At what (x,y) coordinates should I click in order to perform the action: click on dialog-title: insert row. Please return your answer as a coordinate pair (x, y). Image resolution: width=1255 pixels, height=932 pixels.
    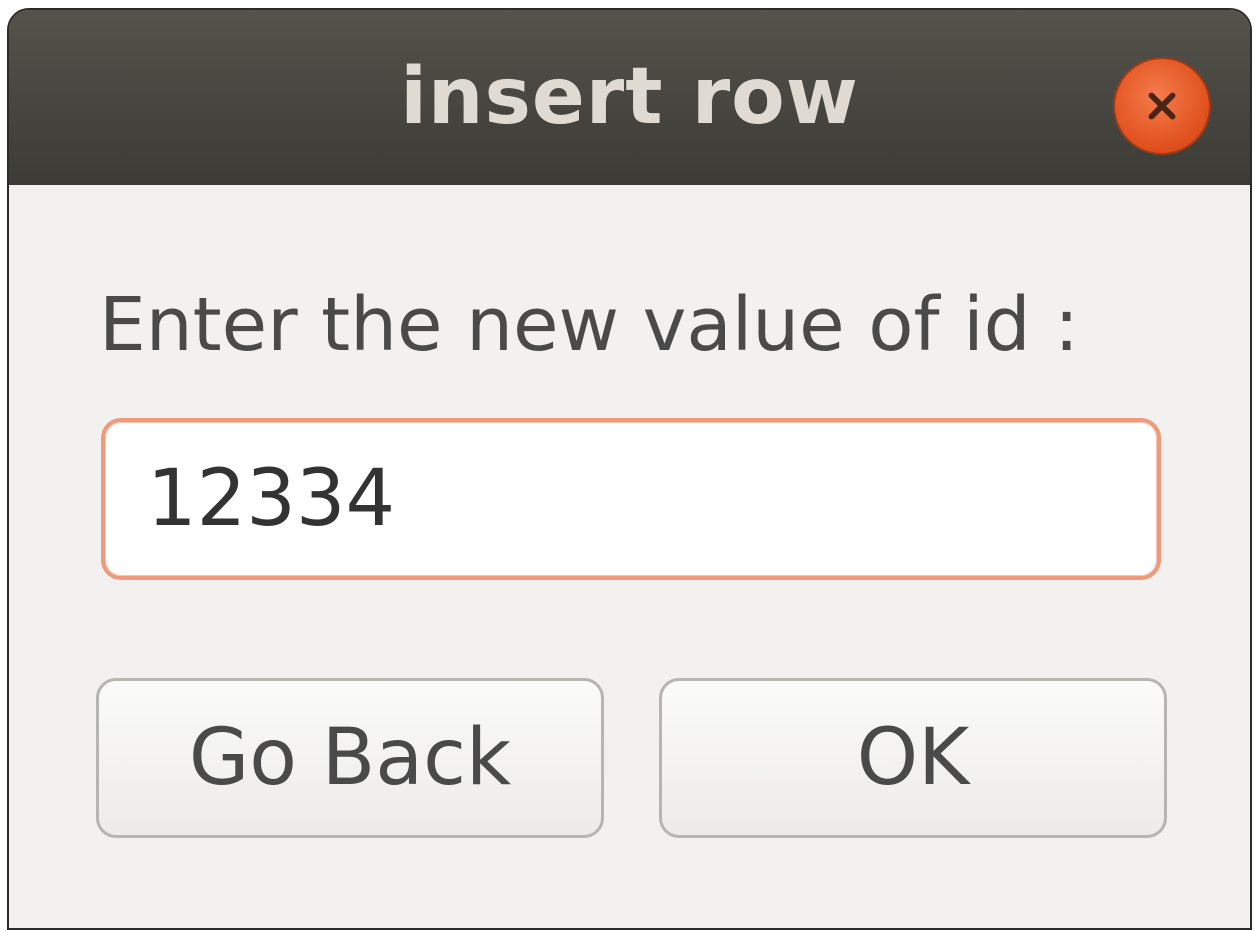
    Looking at the image, I should click on (629, 97).